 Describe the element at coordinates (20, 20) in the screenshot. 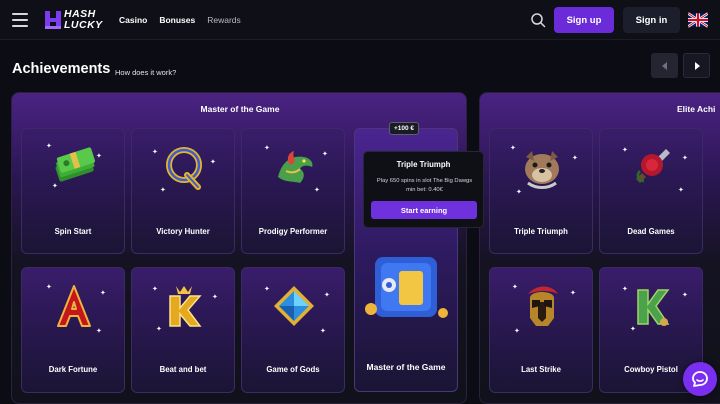

I see `menu-icon` at that location.